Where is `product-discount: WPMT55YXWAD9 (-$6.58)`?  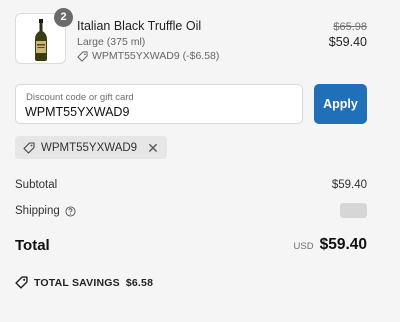
product-discount: WPMT55YXWAD9 (-$6.58) is located at coordinates (148, 56).